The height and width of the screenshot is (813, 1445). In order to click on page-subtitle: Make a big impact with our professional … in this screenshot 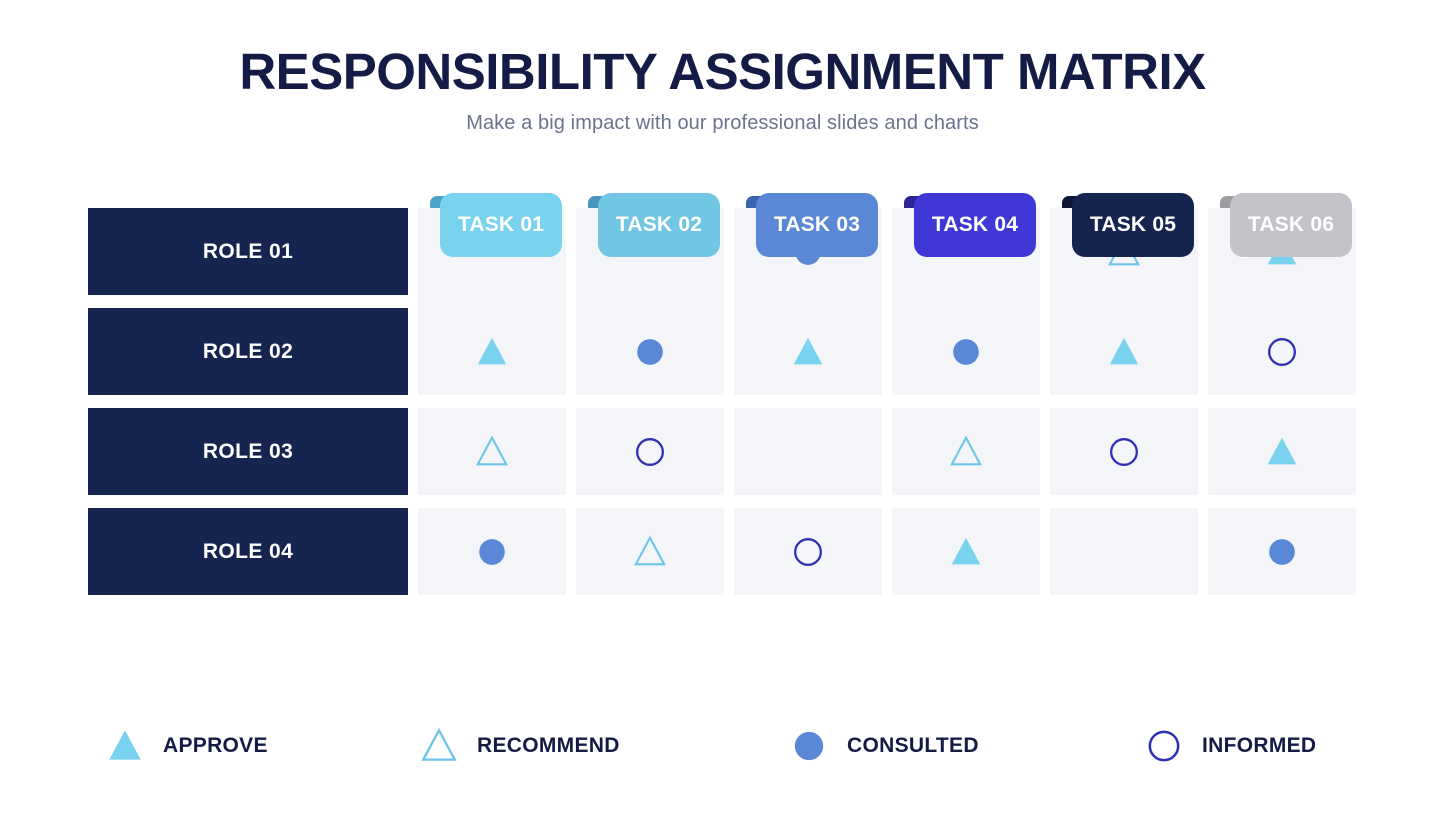, I will do `click(722, 123)`.